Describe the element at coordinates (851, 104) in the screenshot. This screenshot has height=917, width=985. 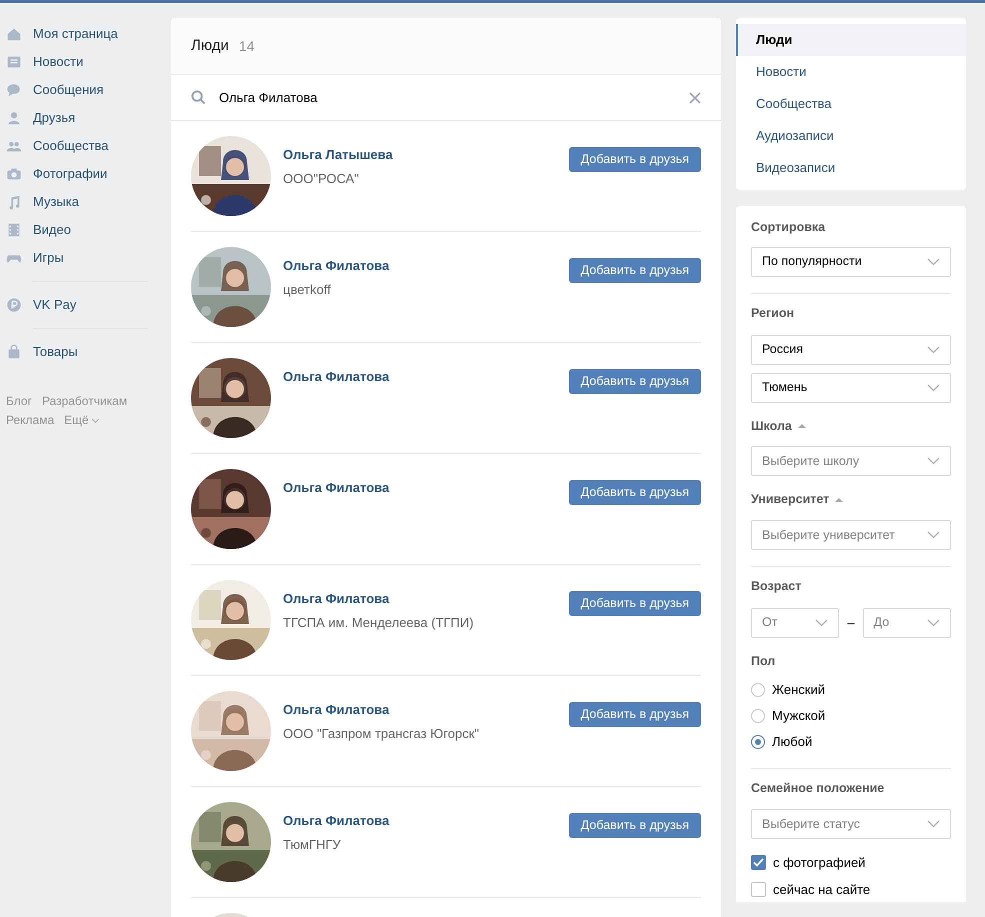
I see `search-tab: Сообщества` at that location.